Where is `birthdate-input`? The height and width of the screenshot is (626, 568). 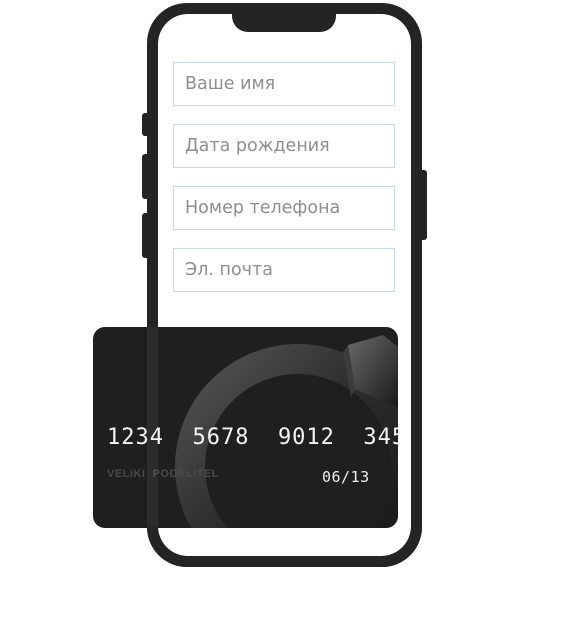 birthdate-input is located at coordinates (284, 146).